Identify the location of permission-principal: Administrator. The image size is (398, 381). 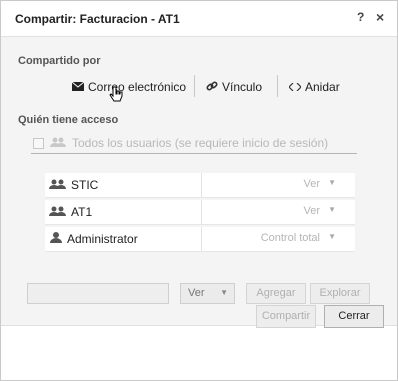
(93, 239).